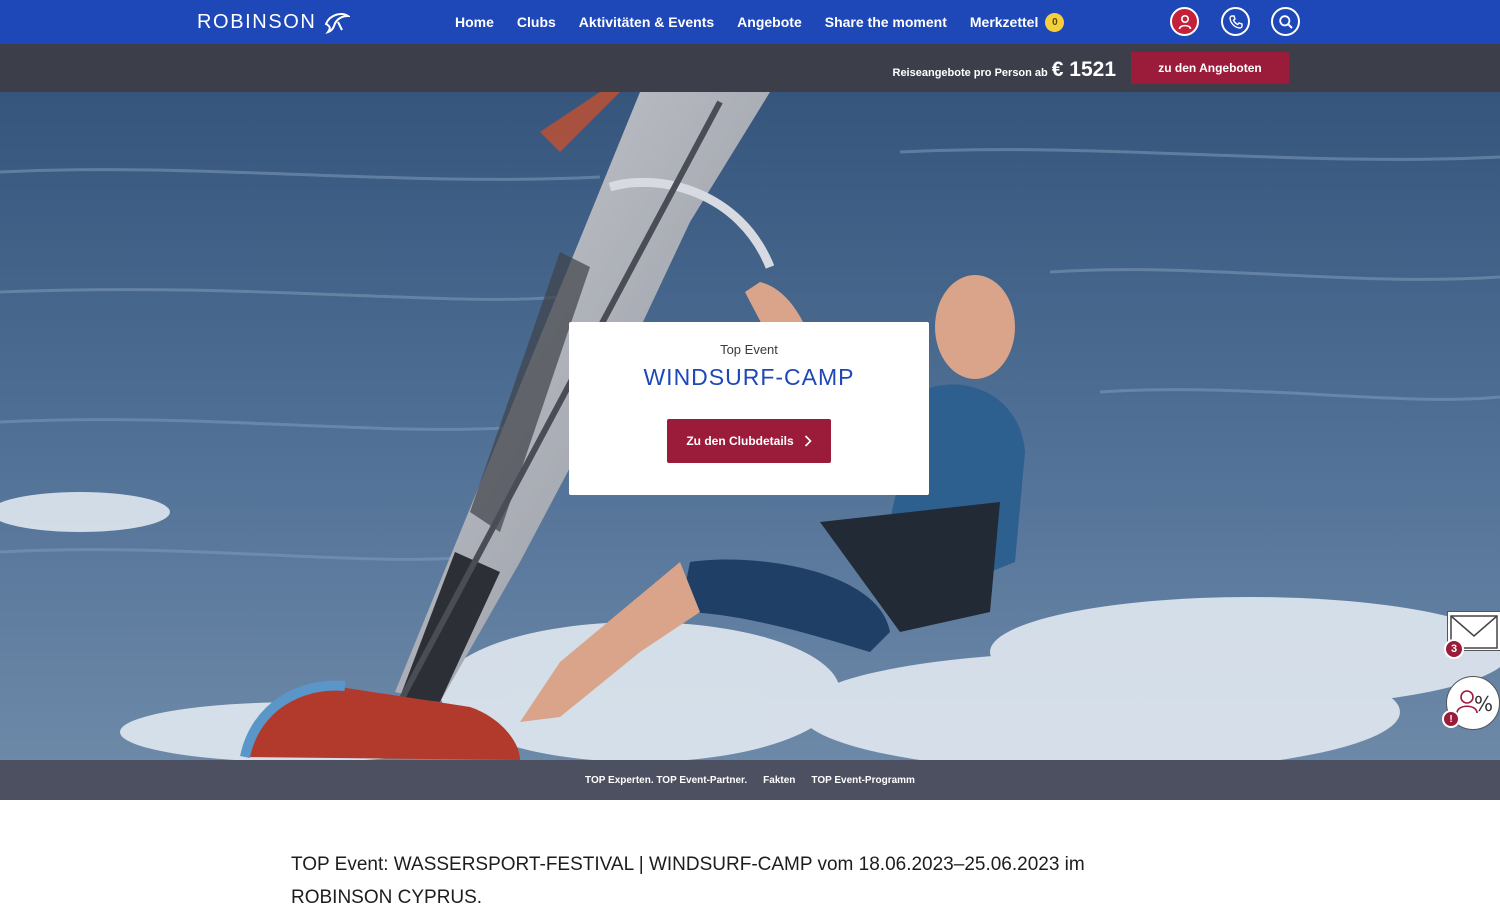  Describe the element at coordinates (1210, 68) in the screenshot. I see `to-offers-button: zu den Angeboten` at that location.